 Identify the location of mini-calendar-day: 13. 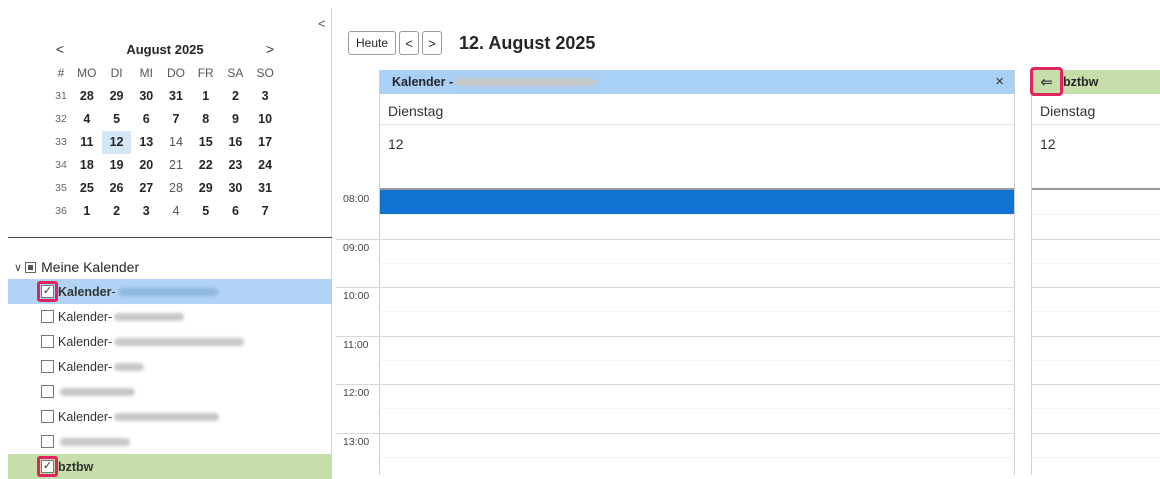
(146, 142).